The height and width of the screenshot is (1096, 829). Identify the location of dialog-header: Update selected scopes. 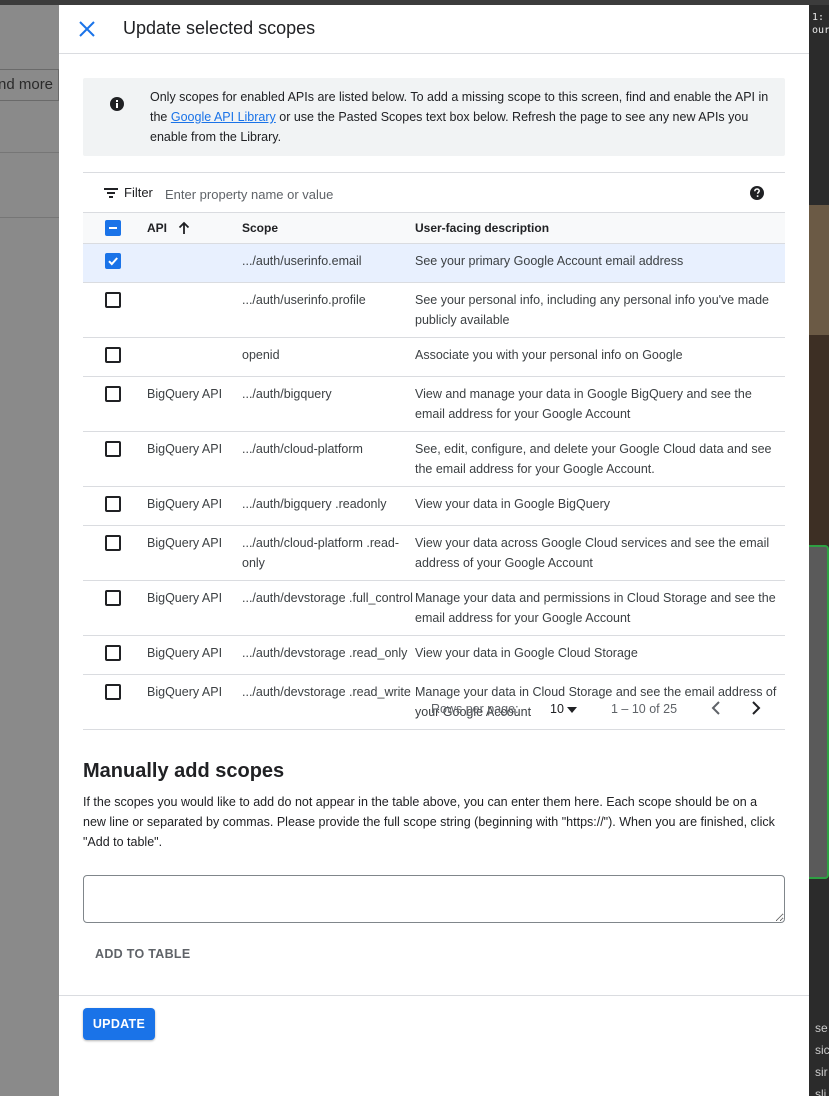
(434, 29).